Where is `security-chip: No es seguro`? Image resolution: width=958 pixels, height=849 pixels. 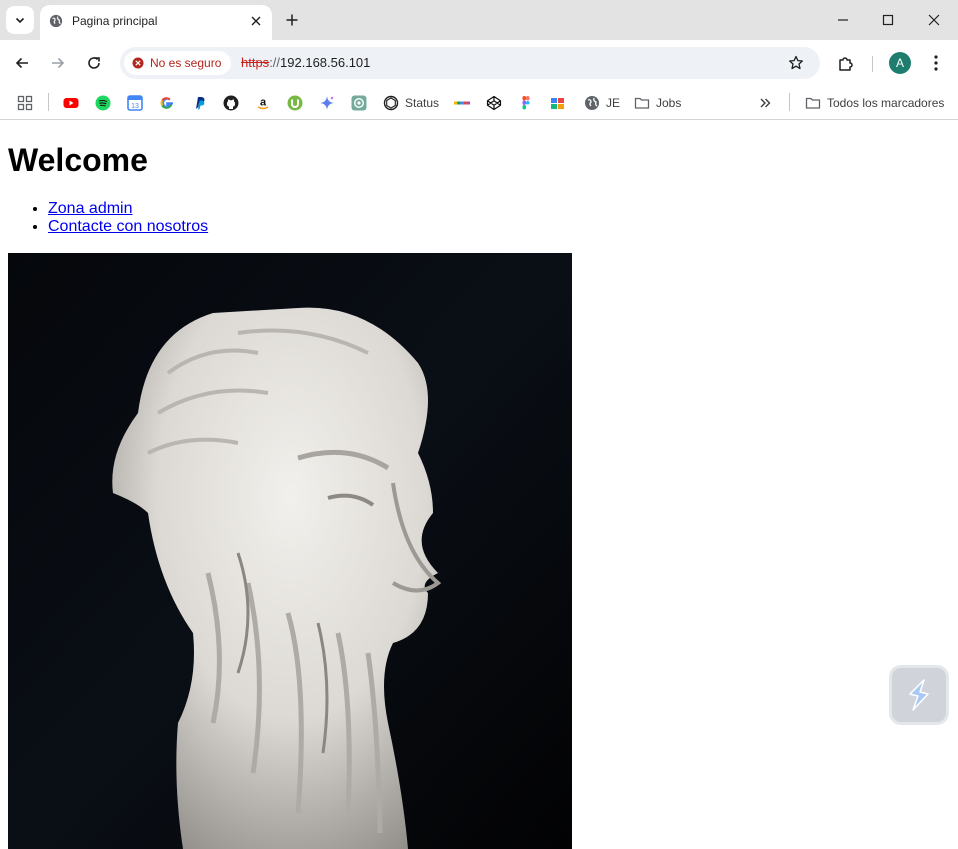
security-chip: No es seguro is located at coordinates (178, 63).